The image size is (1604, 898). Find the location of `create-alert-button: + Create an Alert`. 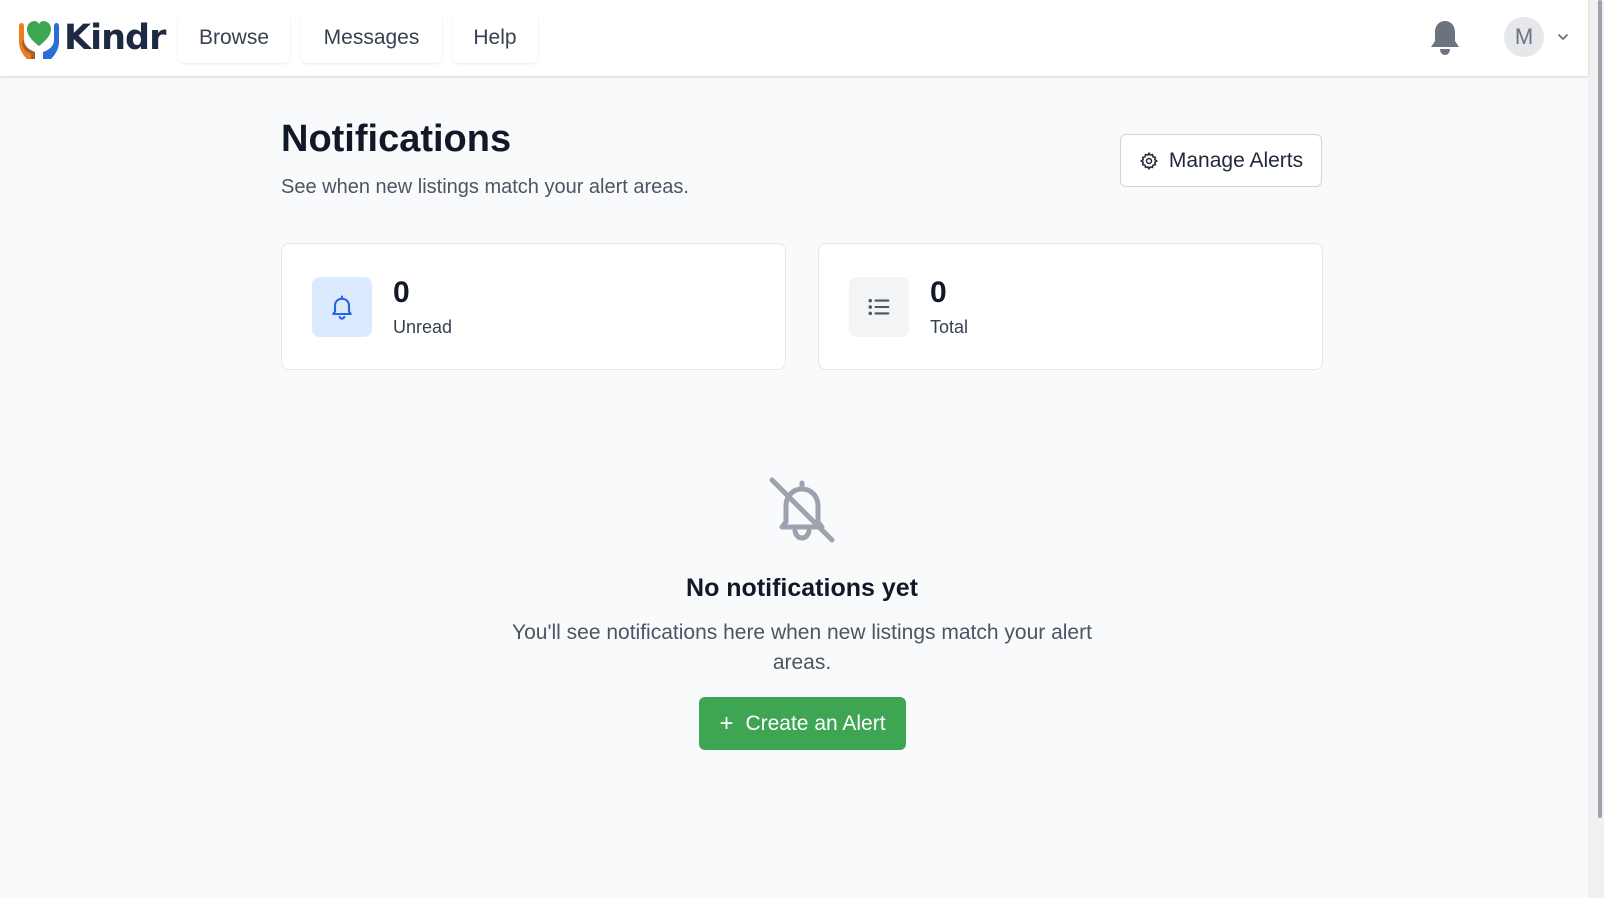

create-alert-button: + Create an Alert is located at coordinates (802, 723).